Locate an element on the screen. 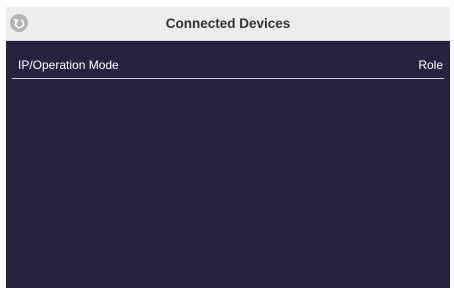  column-header-role: Role is located at coordinates (430, 65).